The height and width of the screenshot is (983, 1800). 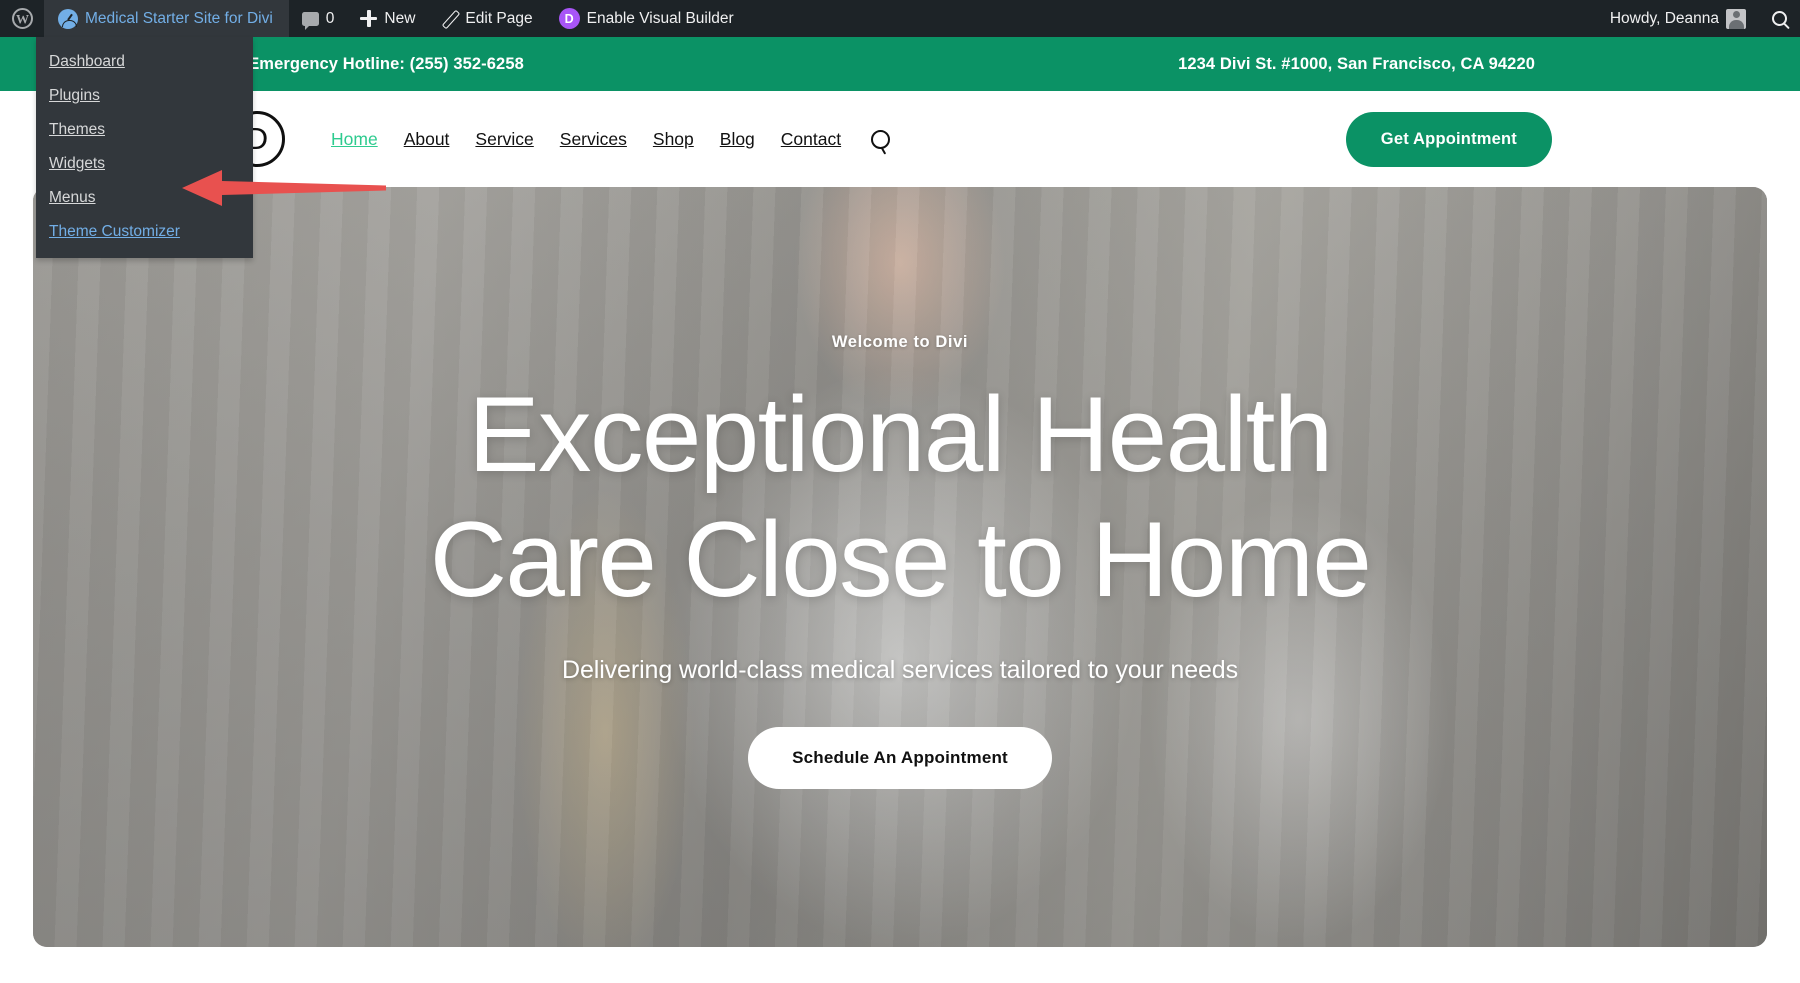 I want to click on edit-page-label: Edit Page, so click(x=499, y=18).